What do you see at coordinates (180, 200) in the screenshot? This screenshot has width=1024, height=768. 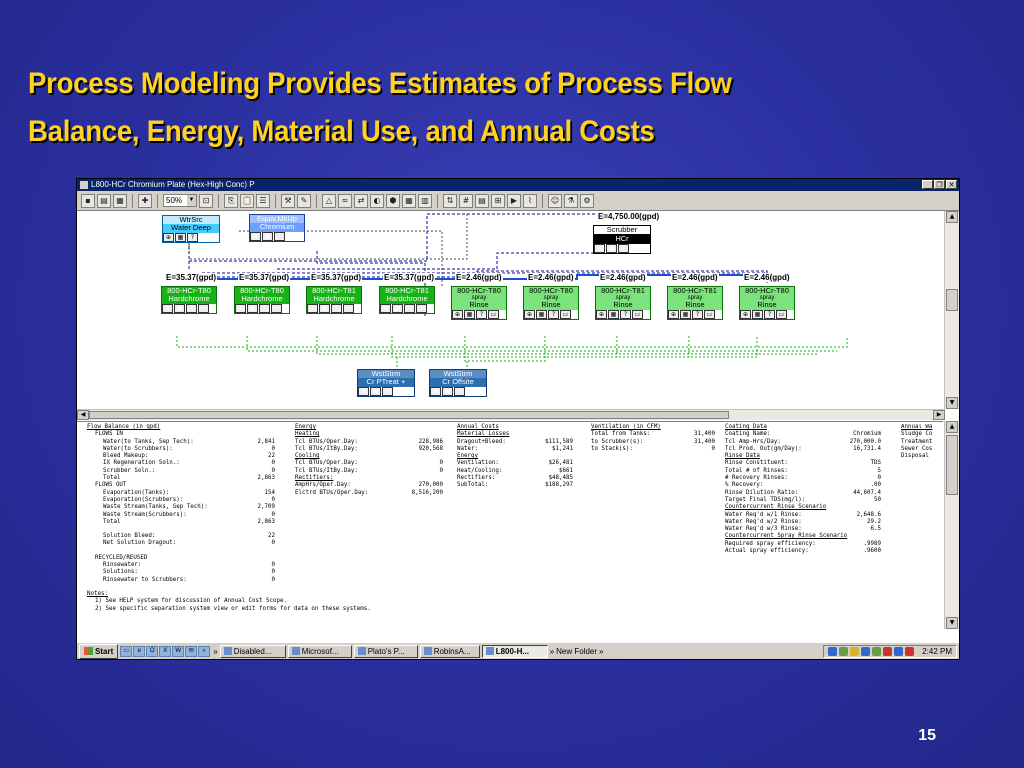 I see `zoom-select: 50% ▼` at bounding box center [180, 200].